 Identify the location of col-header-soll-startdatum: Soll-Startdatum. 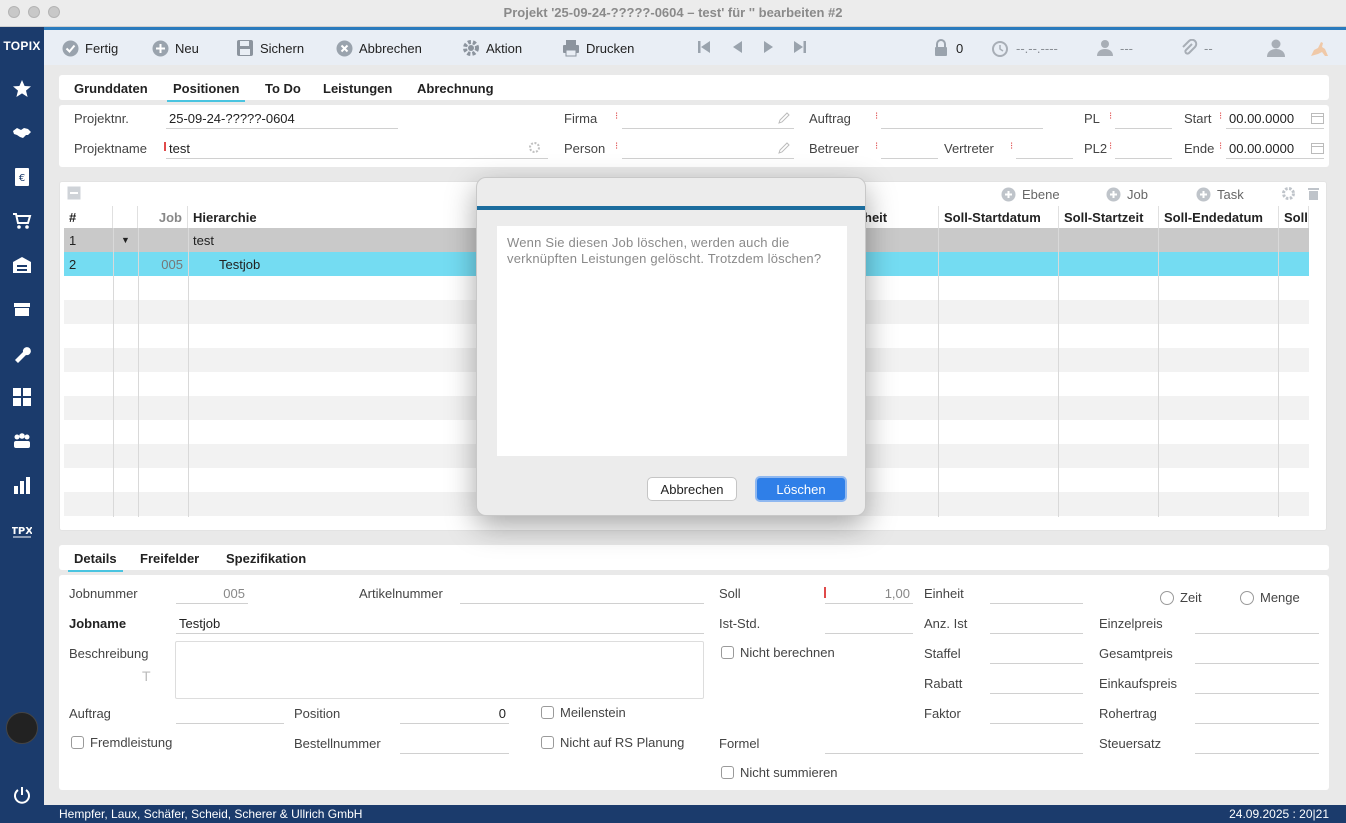
(999, 217).